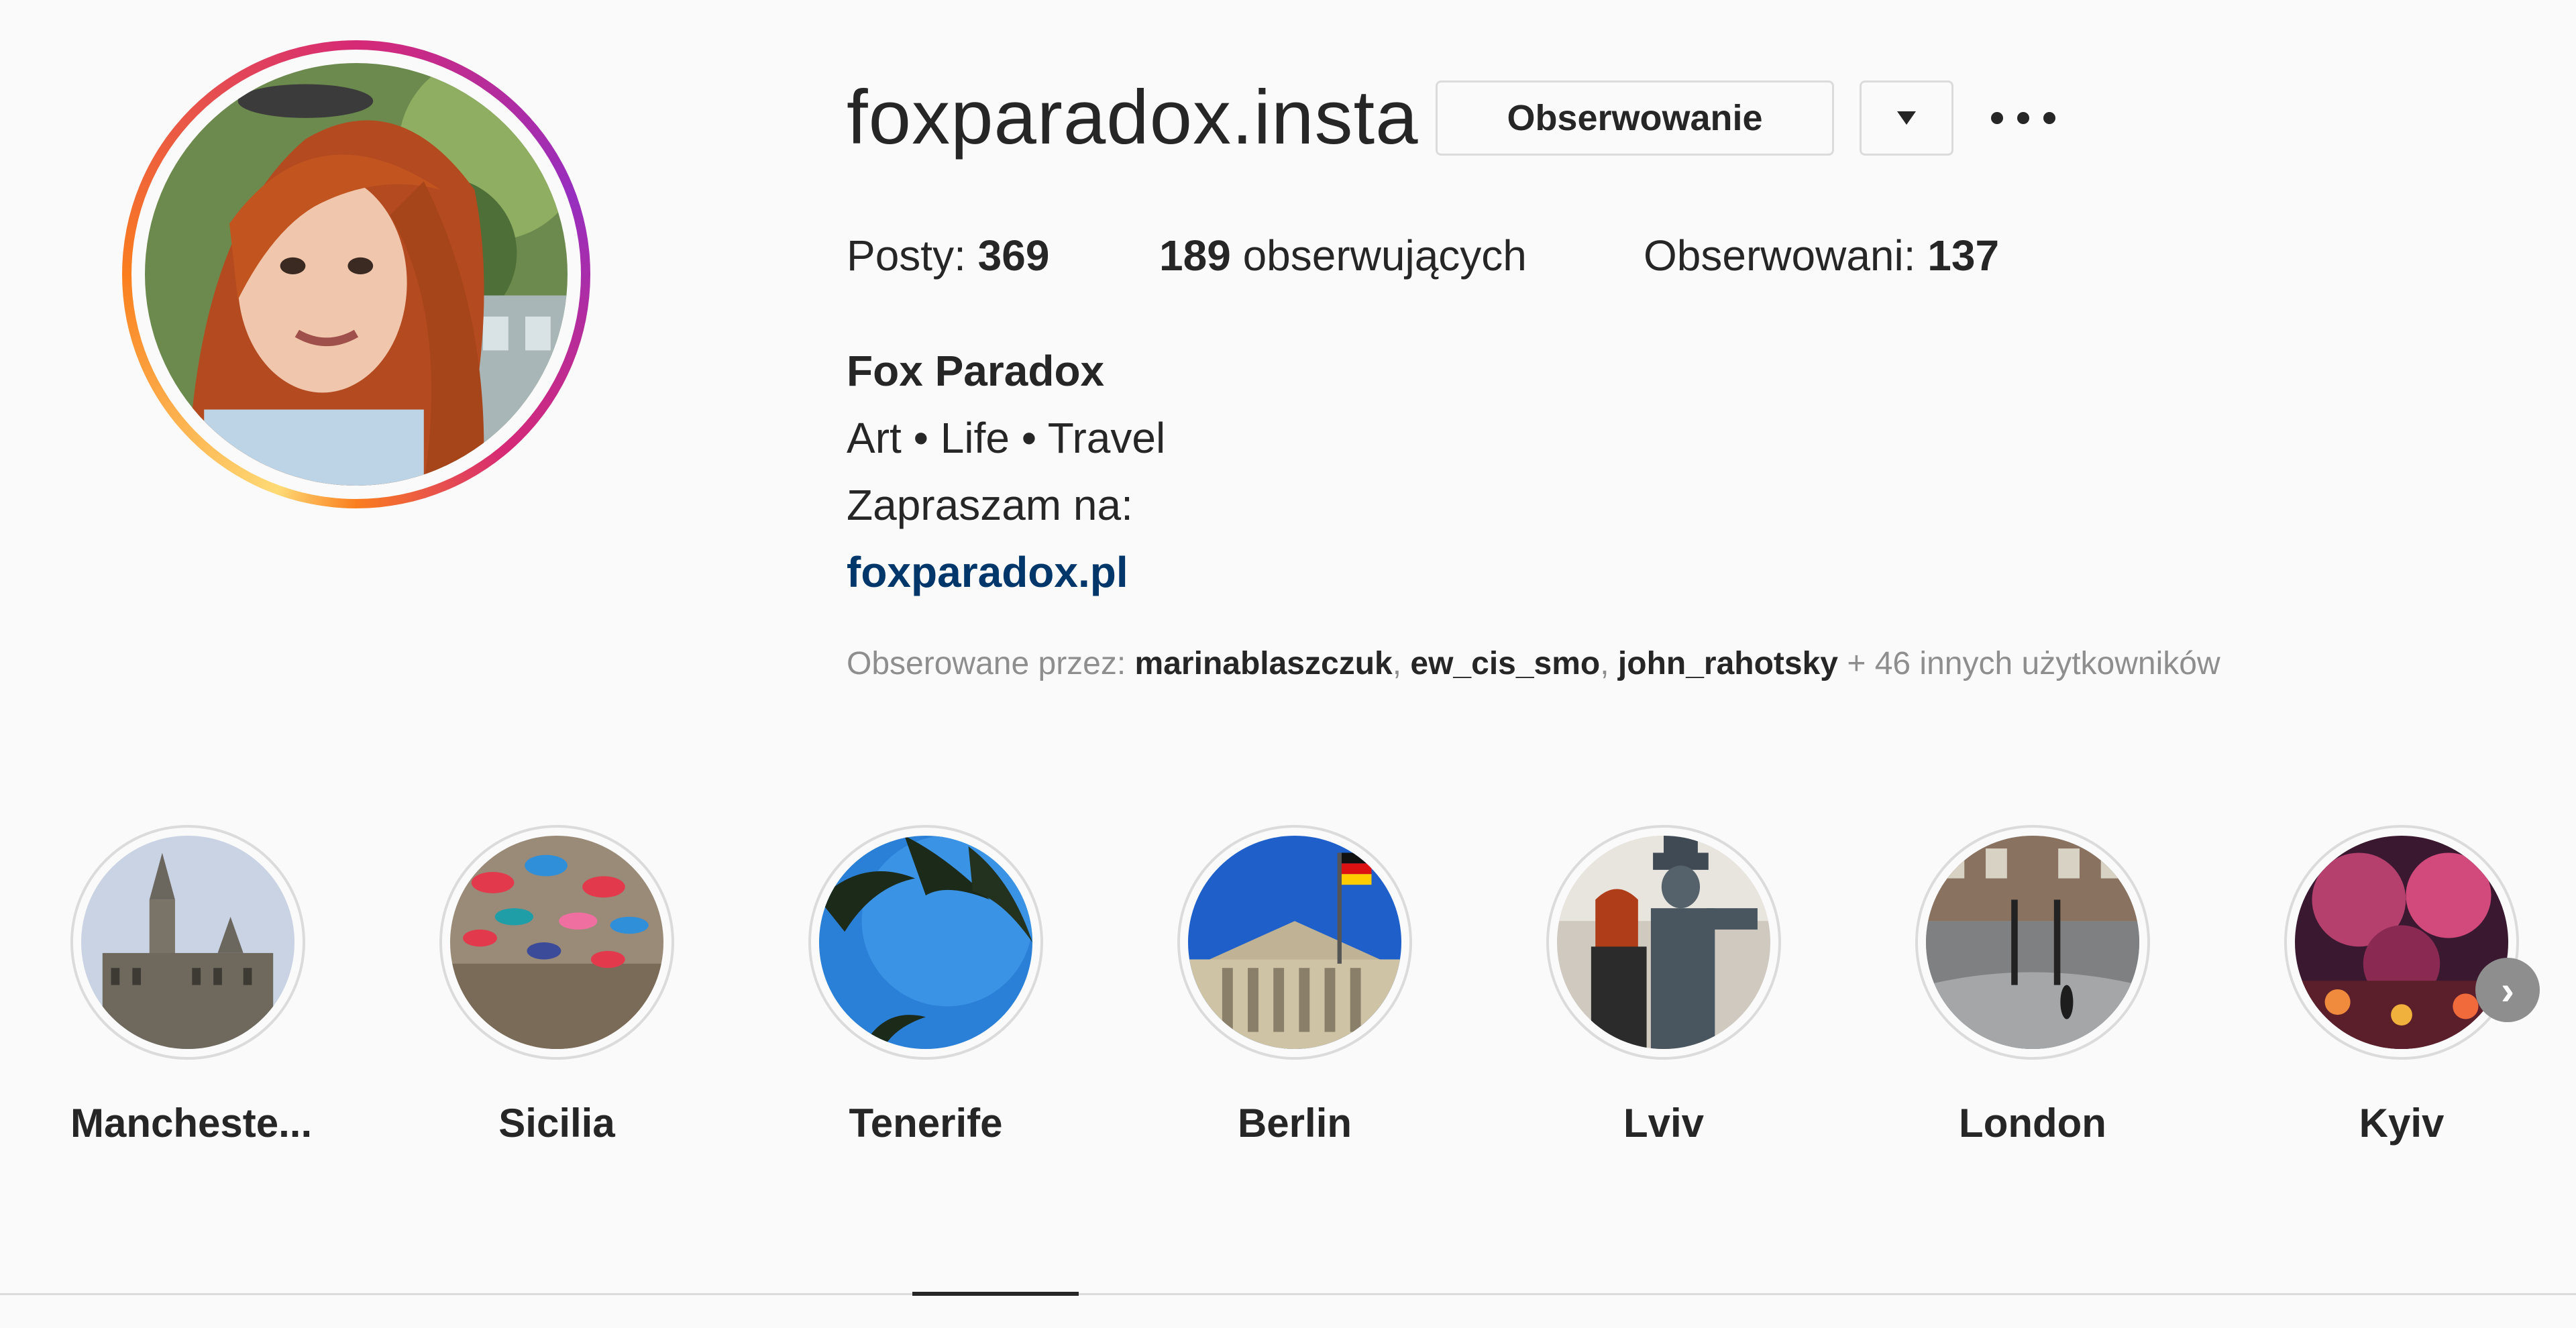 Image resolution: width=2576 pixels, height=1328 pixels. I want to click on chevron-right-icon: ›, so click(2507, 990).